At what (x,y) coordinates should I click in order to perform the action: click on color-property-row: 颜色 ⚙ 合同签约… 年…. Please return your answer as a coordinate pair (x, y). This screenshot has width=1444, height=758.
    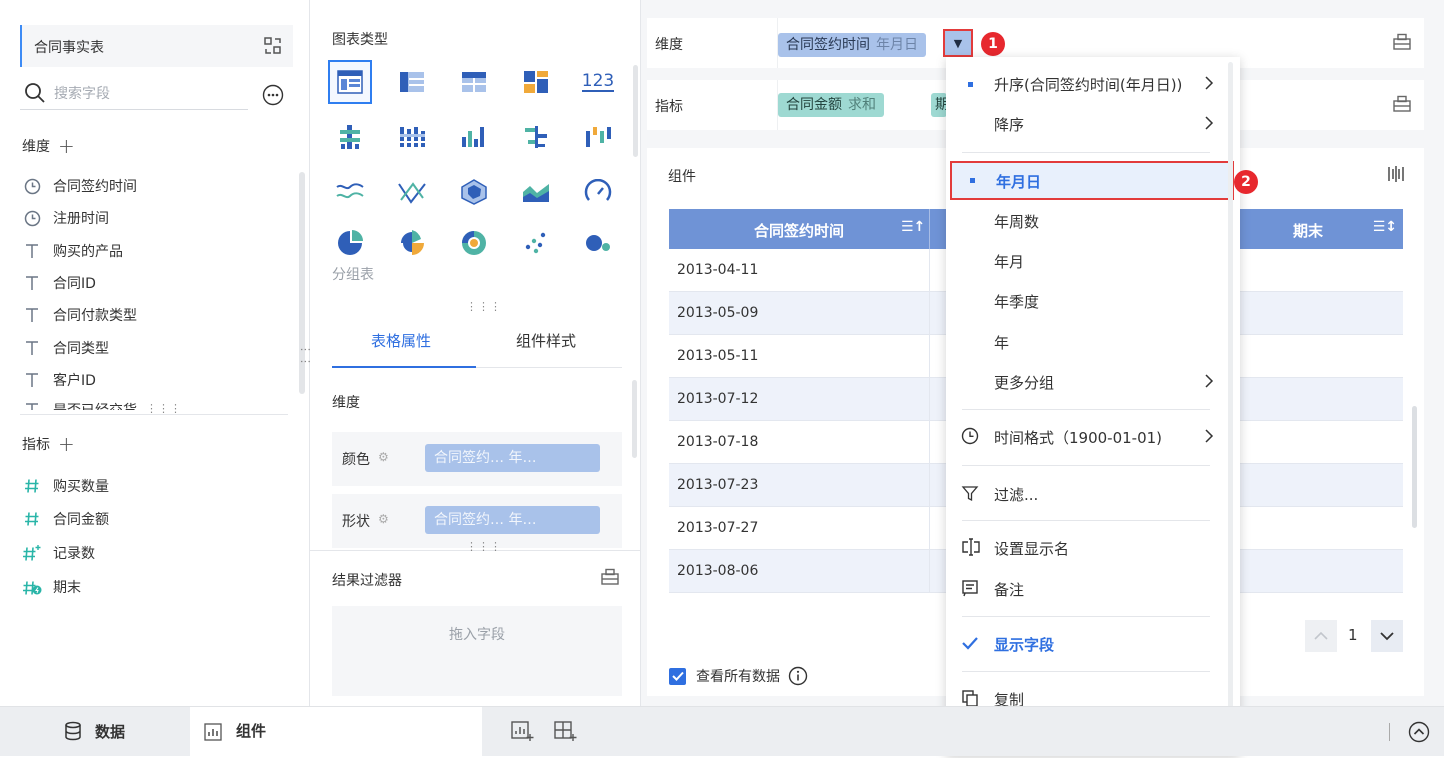
    Looking at the image, I should click on (477, 459).